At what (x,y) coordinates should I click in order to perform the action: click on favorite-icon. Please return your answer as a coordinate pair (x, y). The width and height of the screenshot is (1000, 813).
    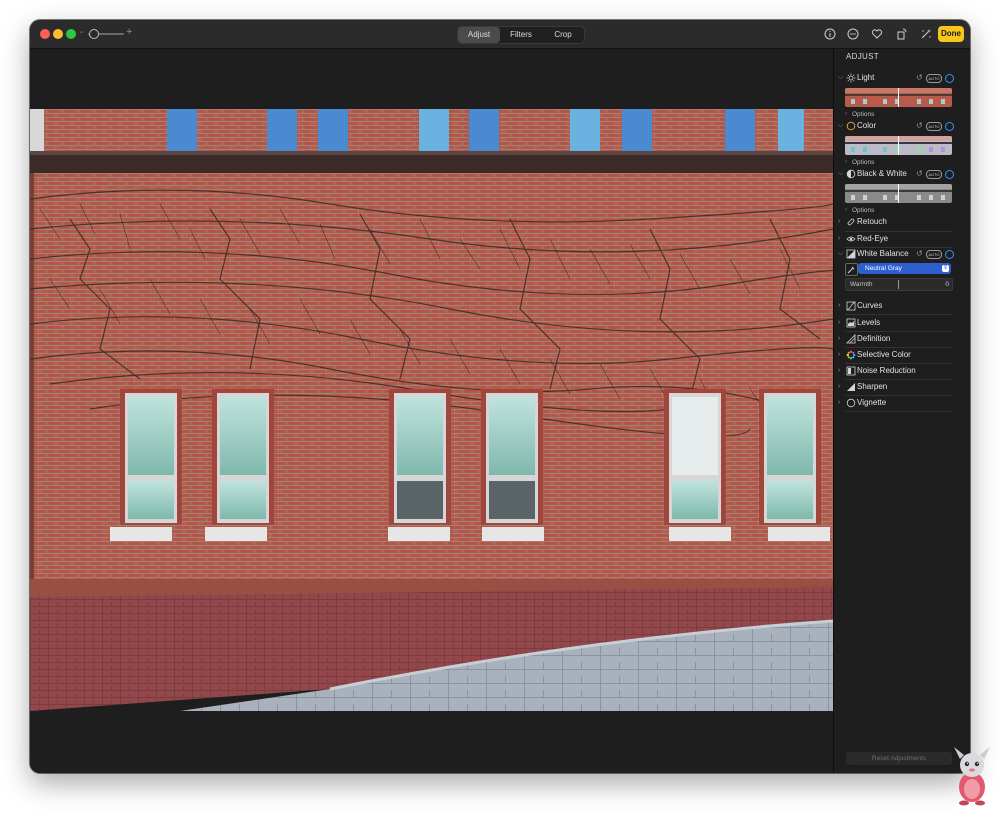
    Looking at the image, I should click on (877, 34).